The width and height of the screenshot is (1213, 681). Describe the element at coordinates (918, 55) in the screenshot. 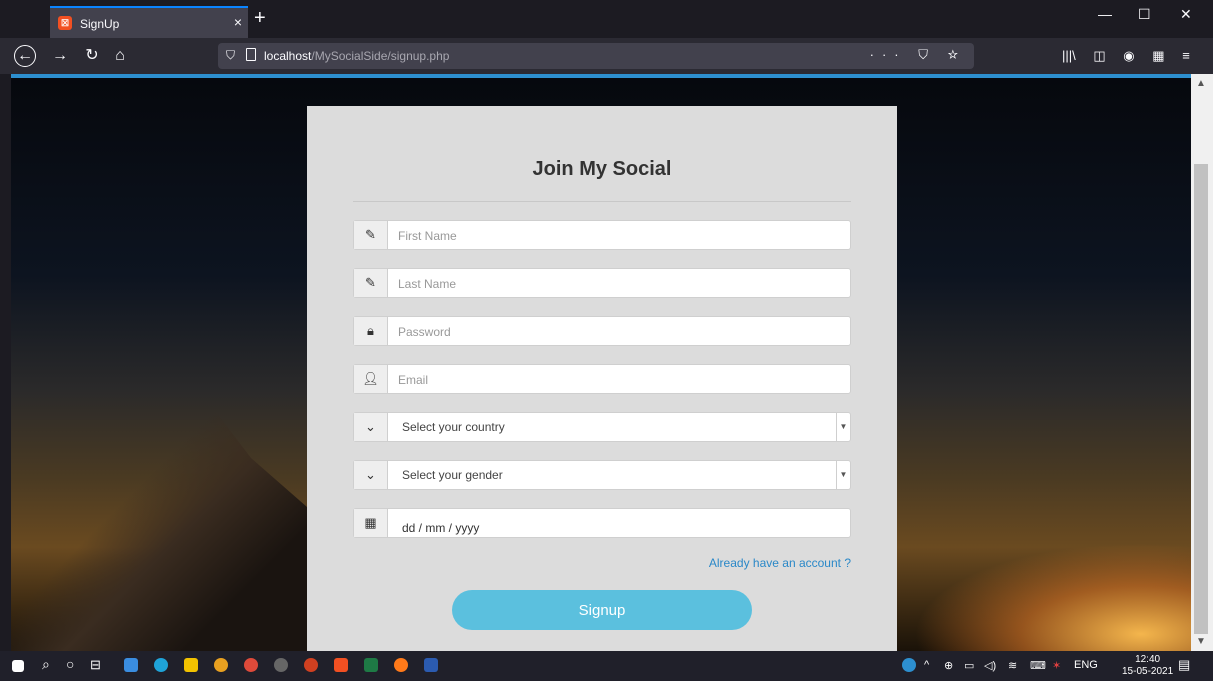

I see `url-action-icons: ··· ⛉ ☆` at that location.